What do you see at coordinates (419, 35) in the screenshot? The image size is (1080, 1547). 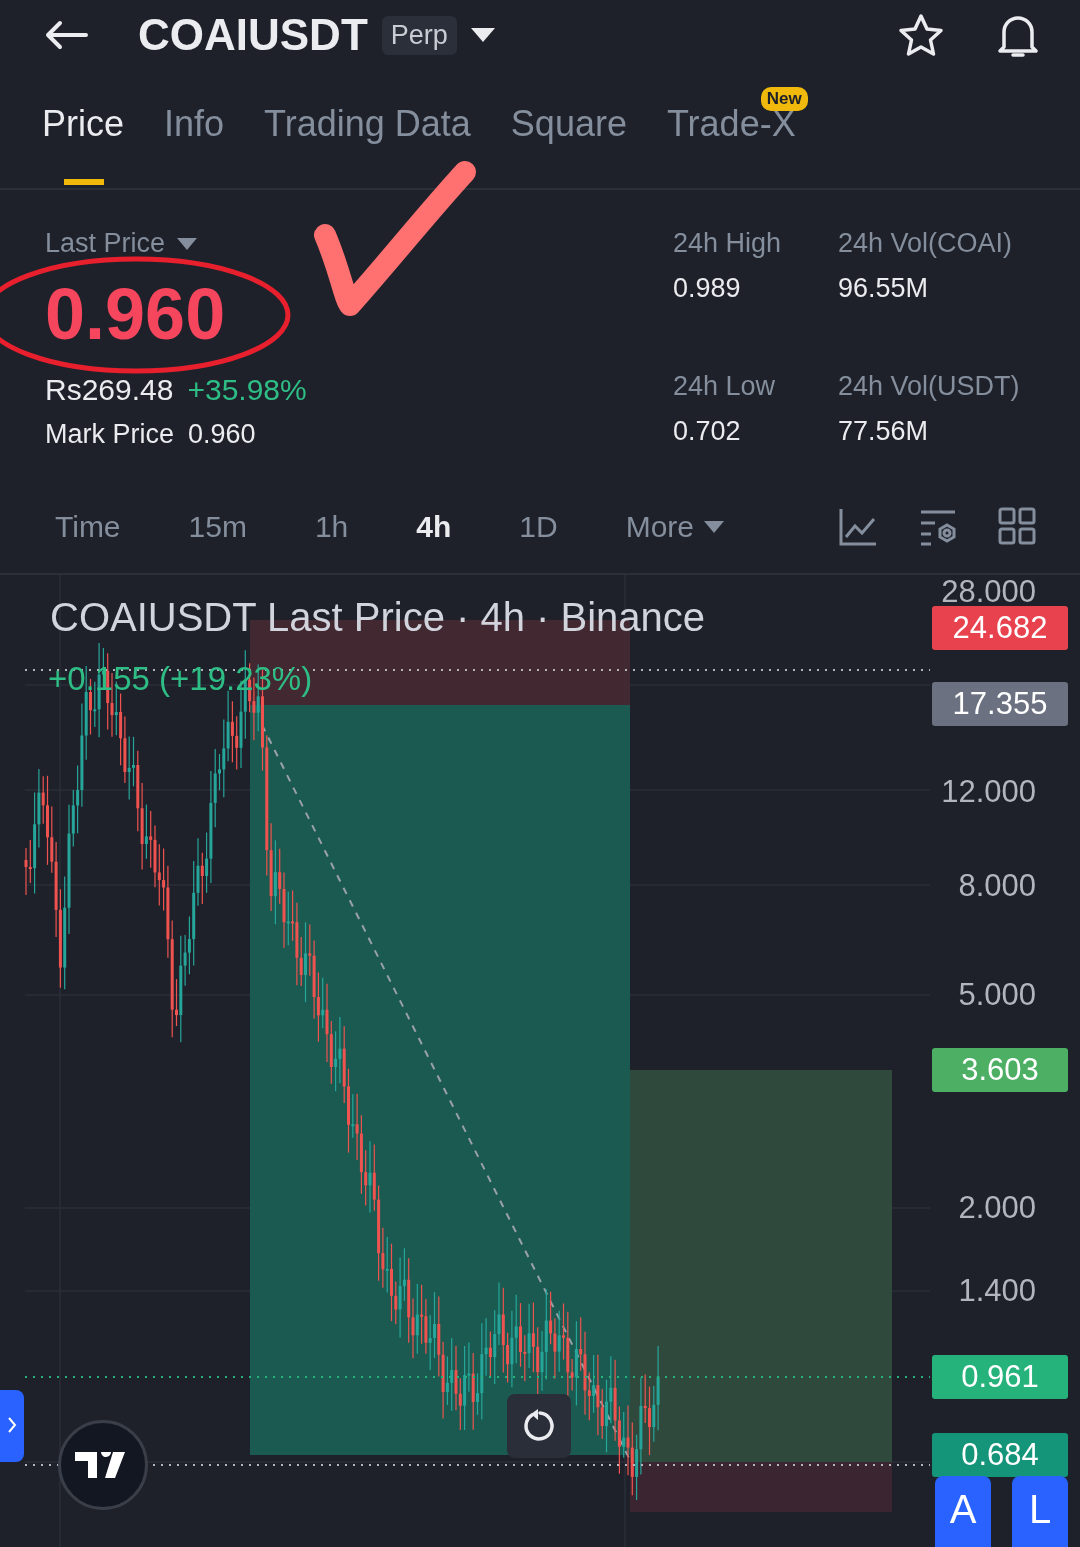 I see `contract-badge: Perp` at bounding box center [419, 35].